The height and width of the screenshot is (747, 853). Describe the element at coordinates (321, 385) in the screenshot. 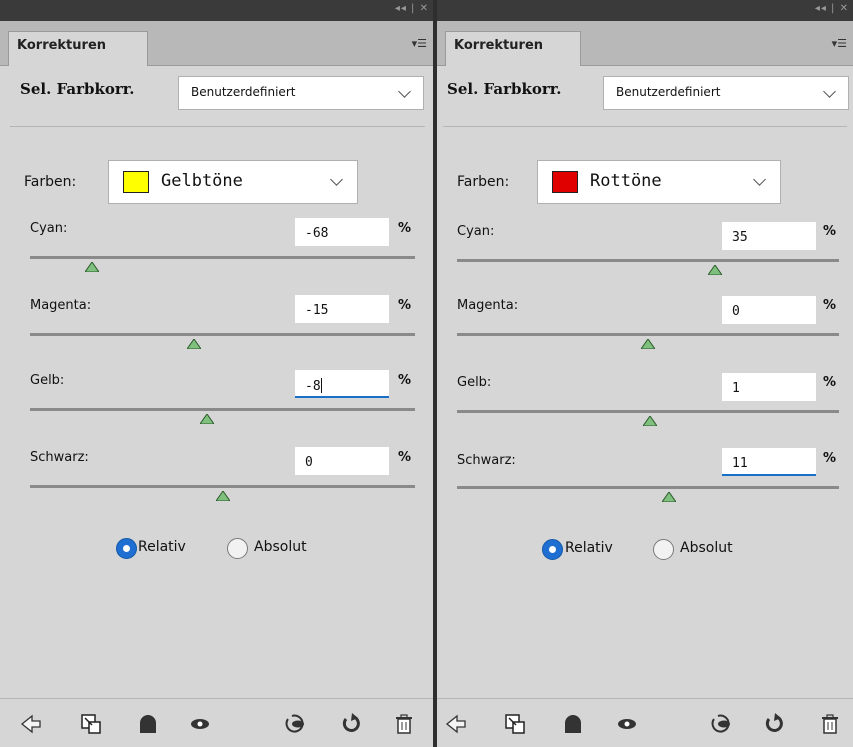

I see `text-cursor` at that location.